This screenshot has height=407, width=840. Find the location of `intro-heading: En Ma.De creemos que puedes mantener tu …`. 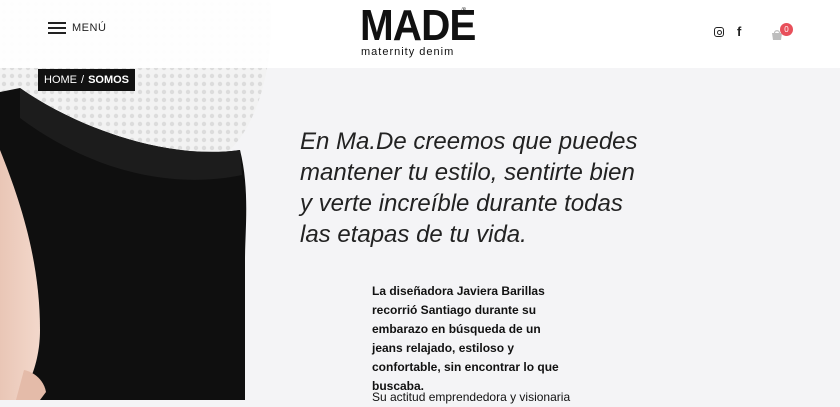

intro-heading: En Ma.De creemos que puedes mantener tu … is located at coordinates (469, 188).